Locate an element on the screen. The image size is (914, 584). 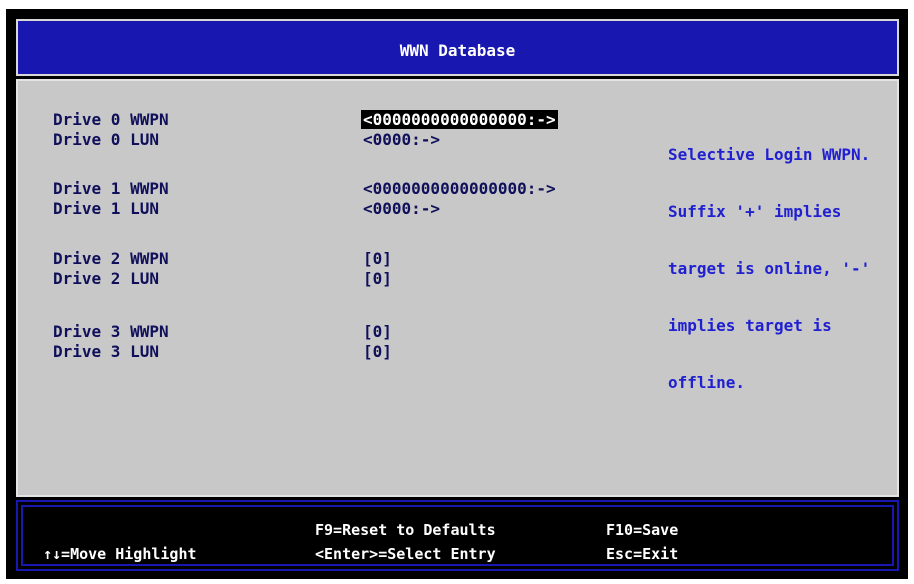
drive-0-lun-field: <0000:-> is located at coordinates (401, 139).